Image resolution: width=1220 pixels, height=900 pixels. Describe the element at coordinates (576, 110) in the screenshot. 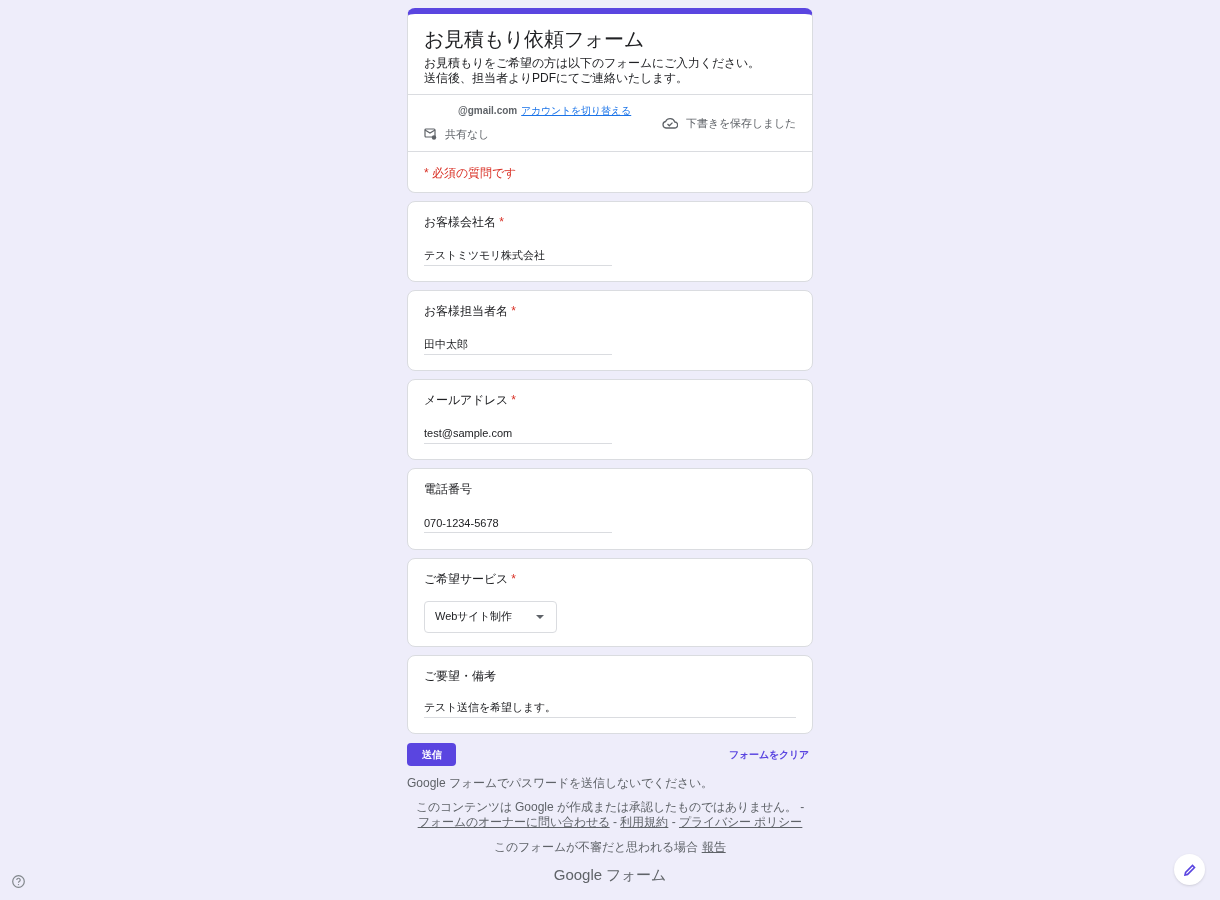

I see `switch-account-link: アカウントを切り替える` at that location.